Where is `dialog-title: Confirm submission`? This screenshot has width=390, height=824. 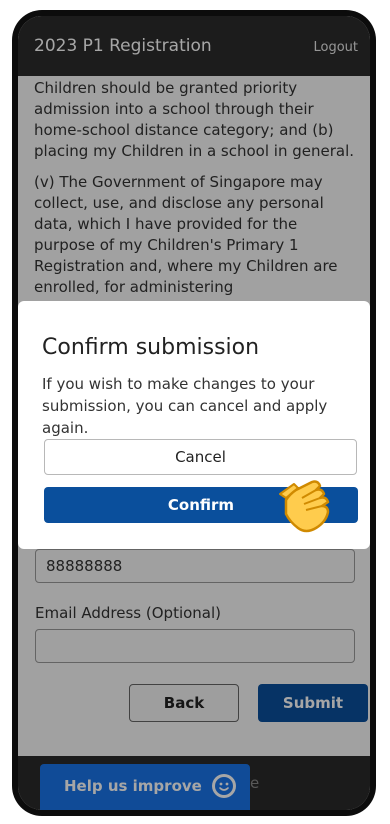 dialog-title: Confirm submission is located at coordinates (151, 347).